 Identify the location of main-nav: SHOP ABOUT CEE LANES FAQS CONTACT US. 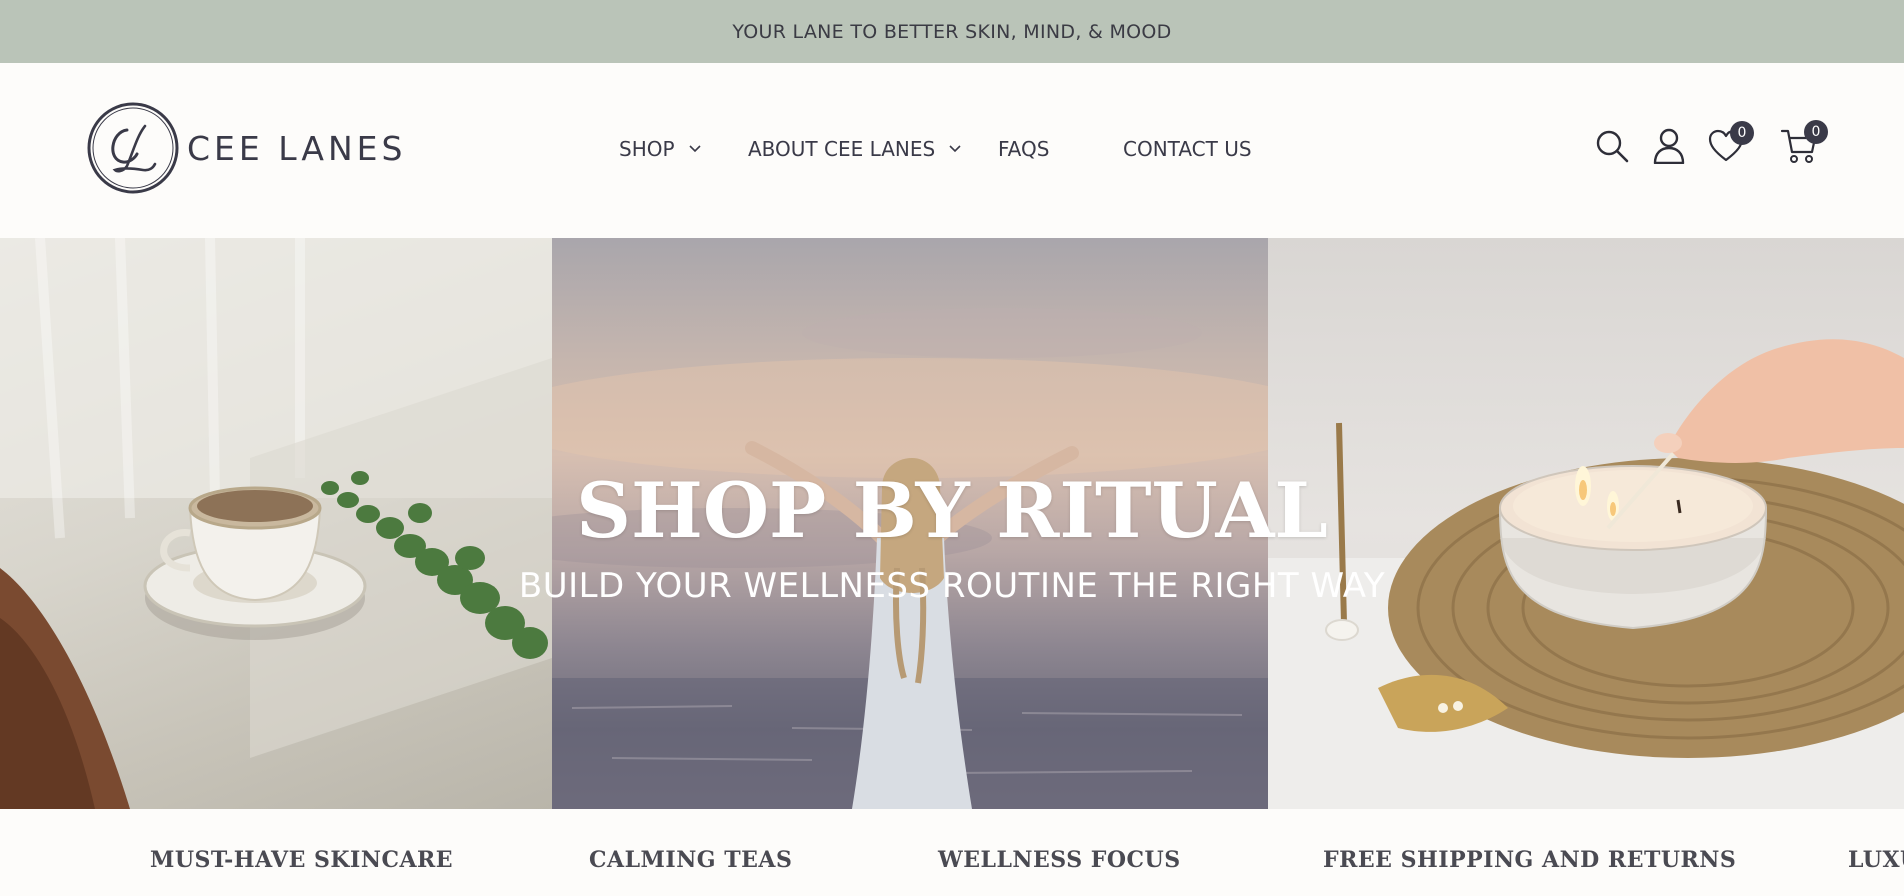
(935, 149).